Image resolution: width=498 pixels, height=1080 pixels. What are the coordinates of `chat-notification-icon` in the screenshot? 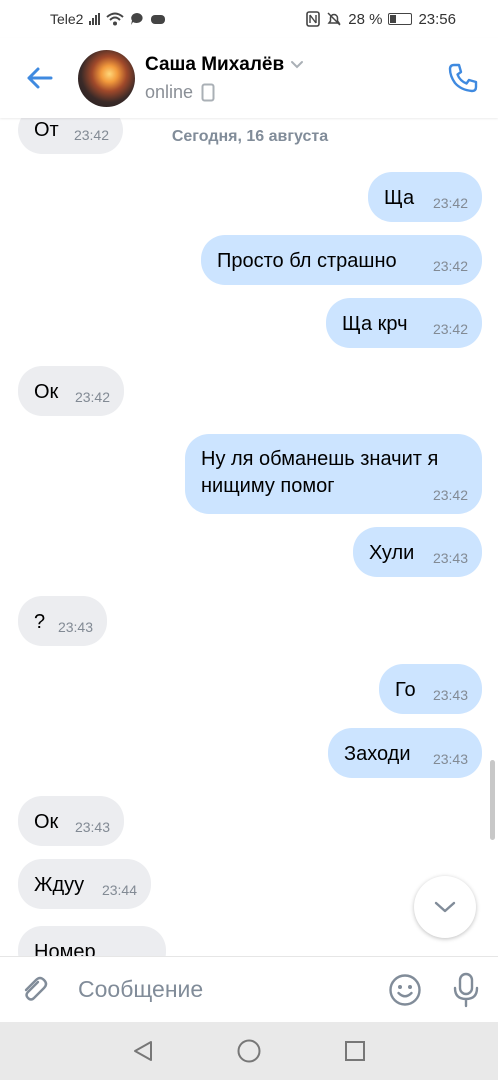 It's located at (137, 19).